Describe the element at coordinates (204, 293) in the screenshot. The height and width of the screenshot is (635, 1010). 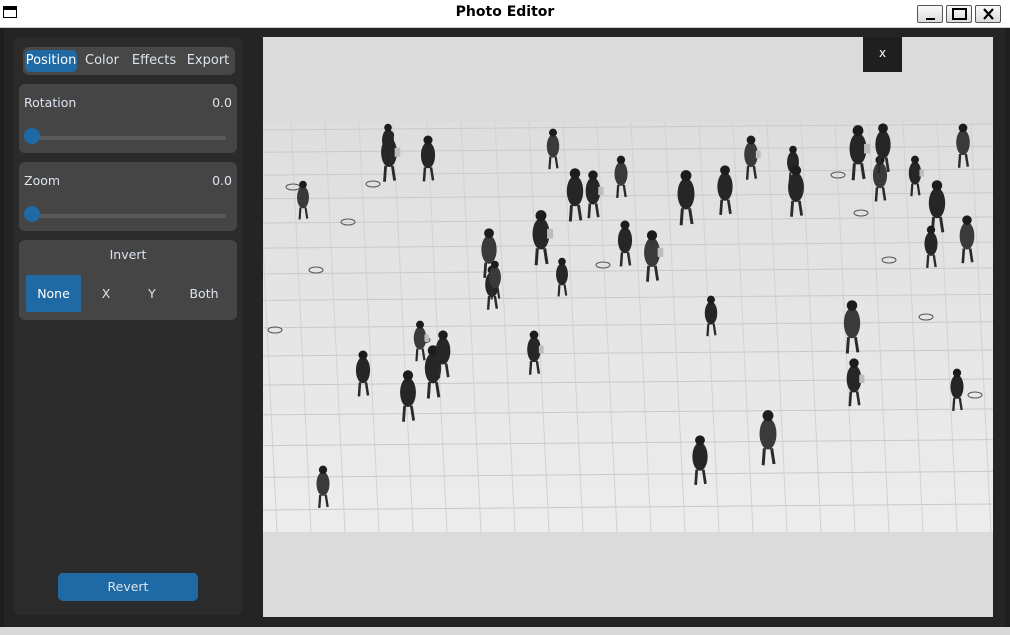
I see `invert-option-both: Both` at that location.